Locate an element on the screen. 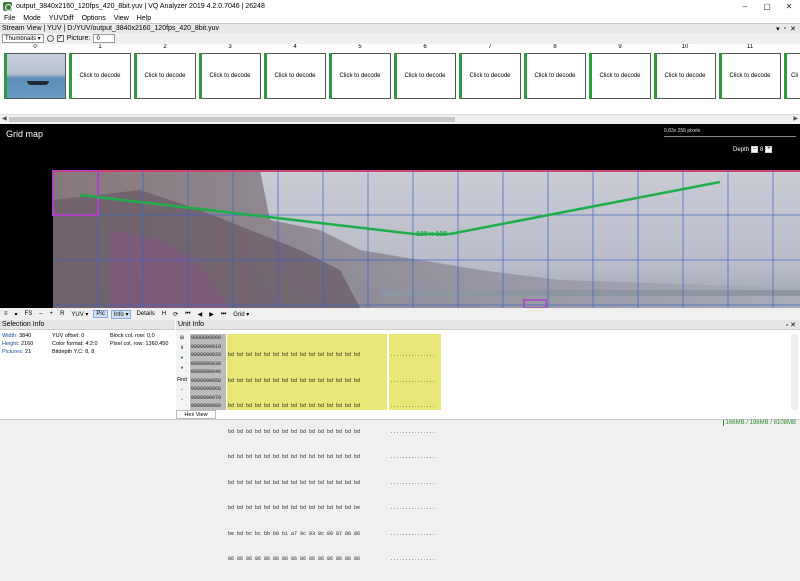 This screenshot has width=800, height=581. scrollbar-thumb is located at coordinates (232, 119).